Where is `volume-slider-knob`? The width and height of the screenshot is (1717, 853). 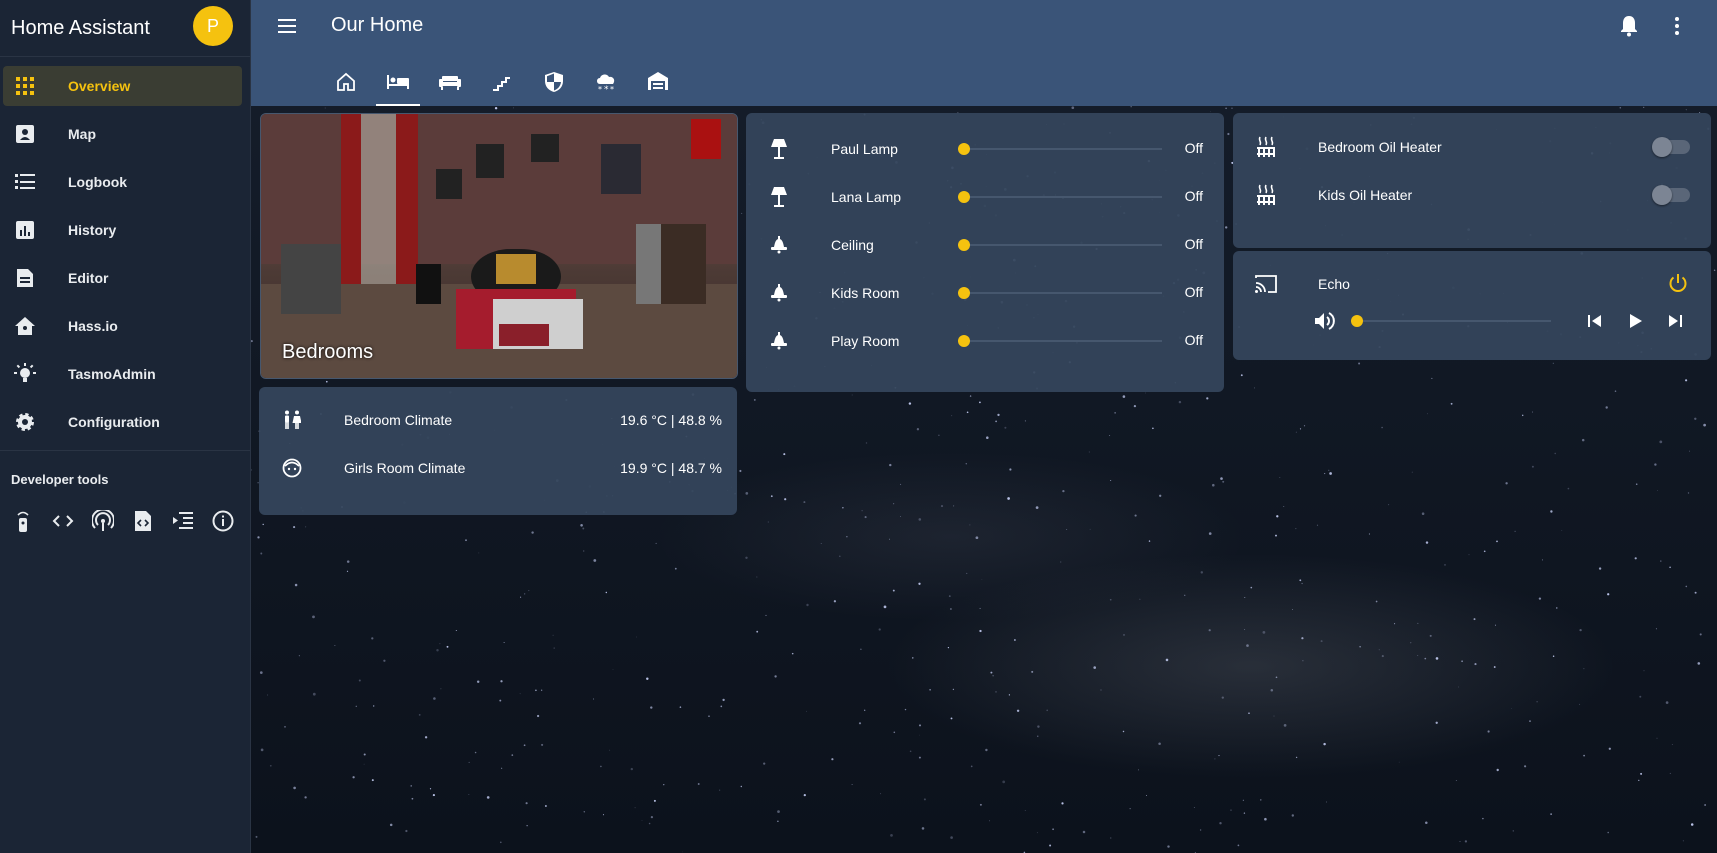 volume-slider-knob is located at coordinates (1357, 321).